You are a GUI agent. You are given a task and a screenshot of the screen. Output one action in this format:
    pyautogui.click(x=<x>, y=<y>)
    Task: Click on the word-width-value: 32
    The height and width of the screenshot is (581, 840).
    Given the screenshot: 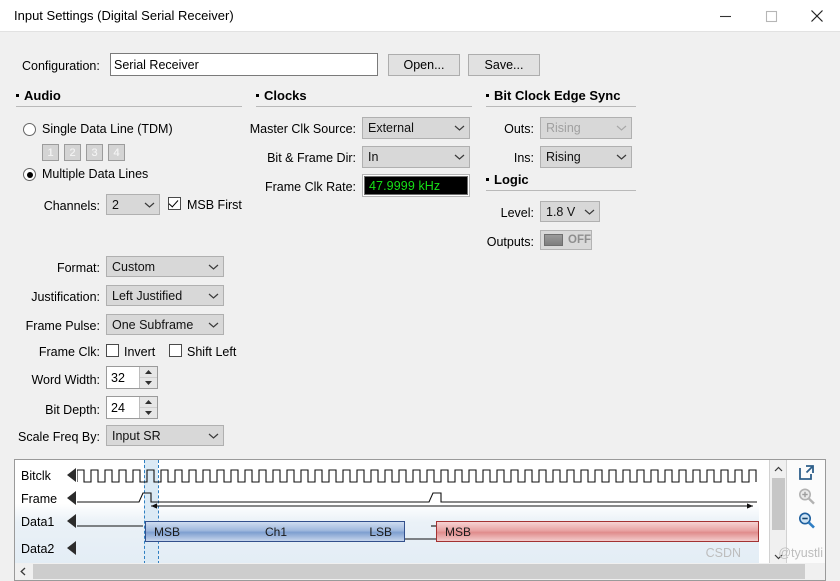 What is the action you would take?
    pyautogui.click(x=118, y=377)
    